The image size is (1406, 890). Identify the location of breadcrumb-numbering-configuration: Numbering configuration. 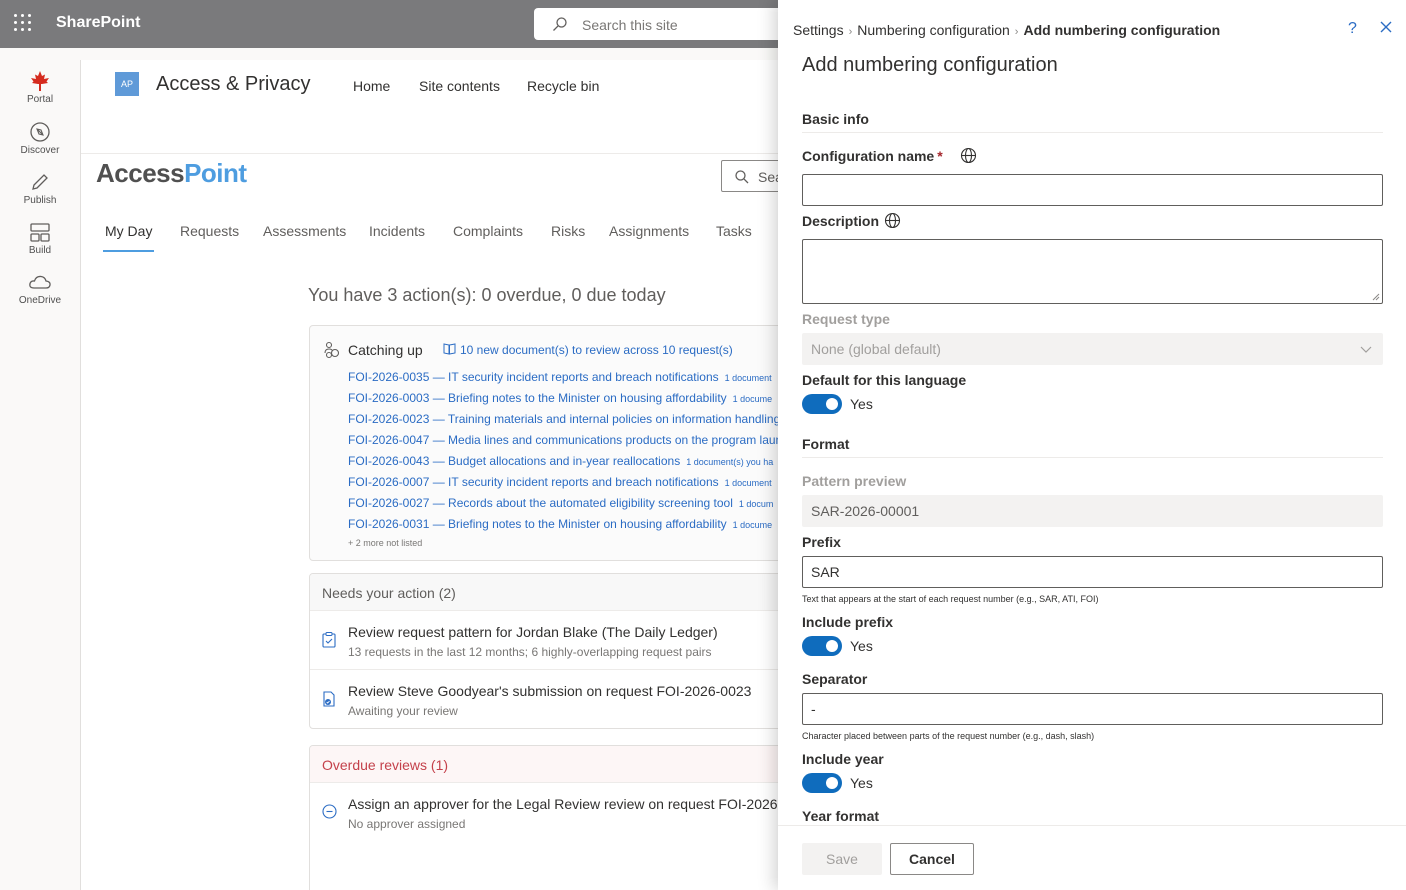
(933, 30).